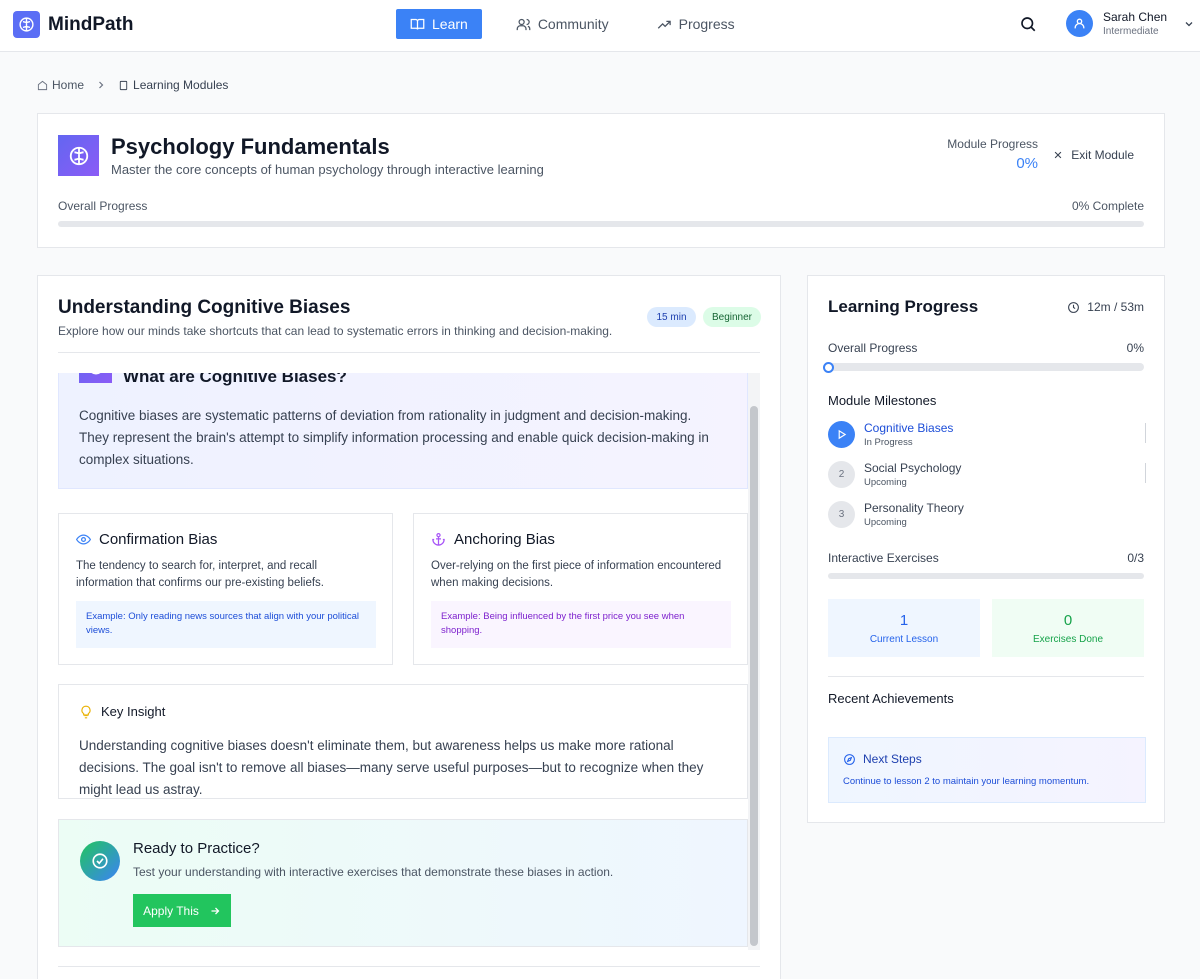 The width and height of the screenshot is (1200, 979). I want to click on breadcrumb-current: Learning Modules, so click(173, 85).